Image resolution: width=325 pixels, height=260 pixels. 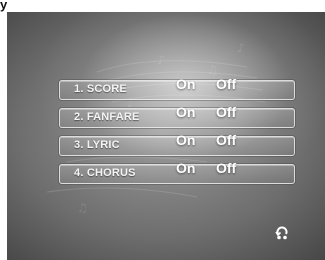 What do you see at coordinates (185, 168) in the screenshot?
I see `chorus-on-option: On` at bounding box center [185, 168].